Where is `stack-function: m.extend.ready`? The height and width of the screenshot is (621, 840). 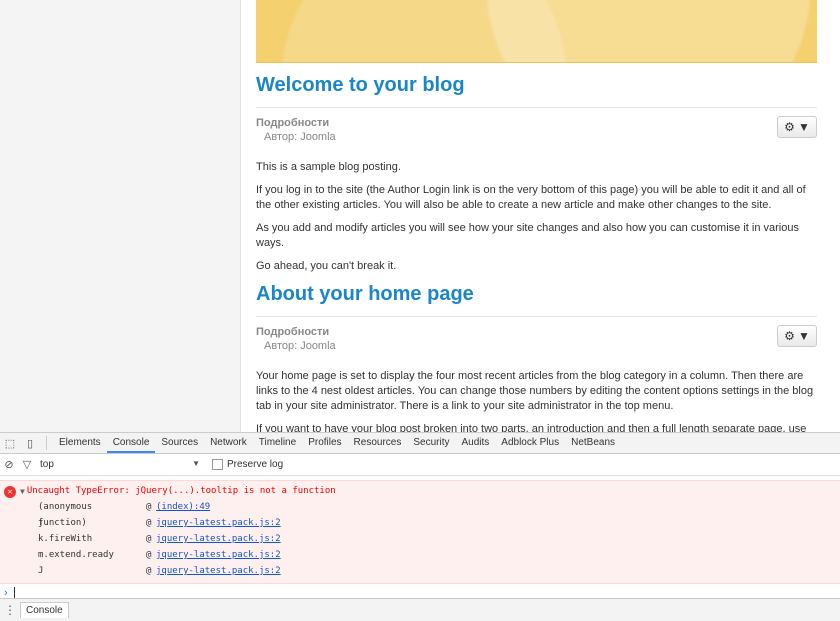 stack-function: m.extend.ready is located at coordinates (76, 555).